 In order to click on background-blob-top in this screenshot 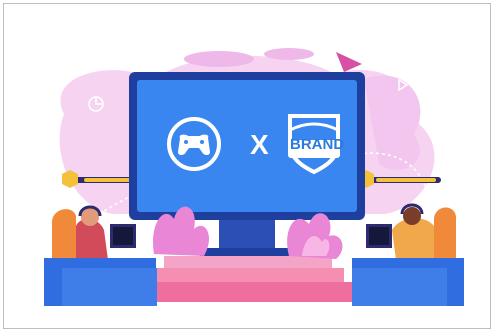, I will do `click(219, 59)`.